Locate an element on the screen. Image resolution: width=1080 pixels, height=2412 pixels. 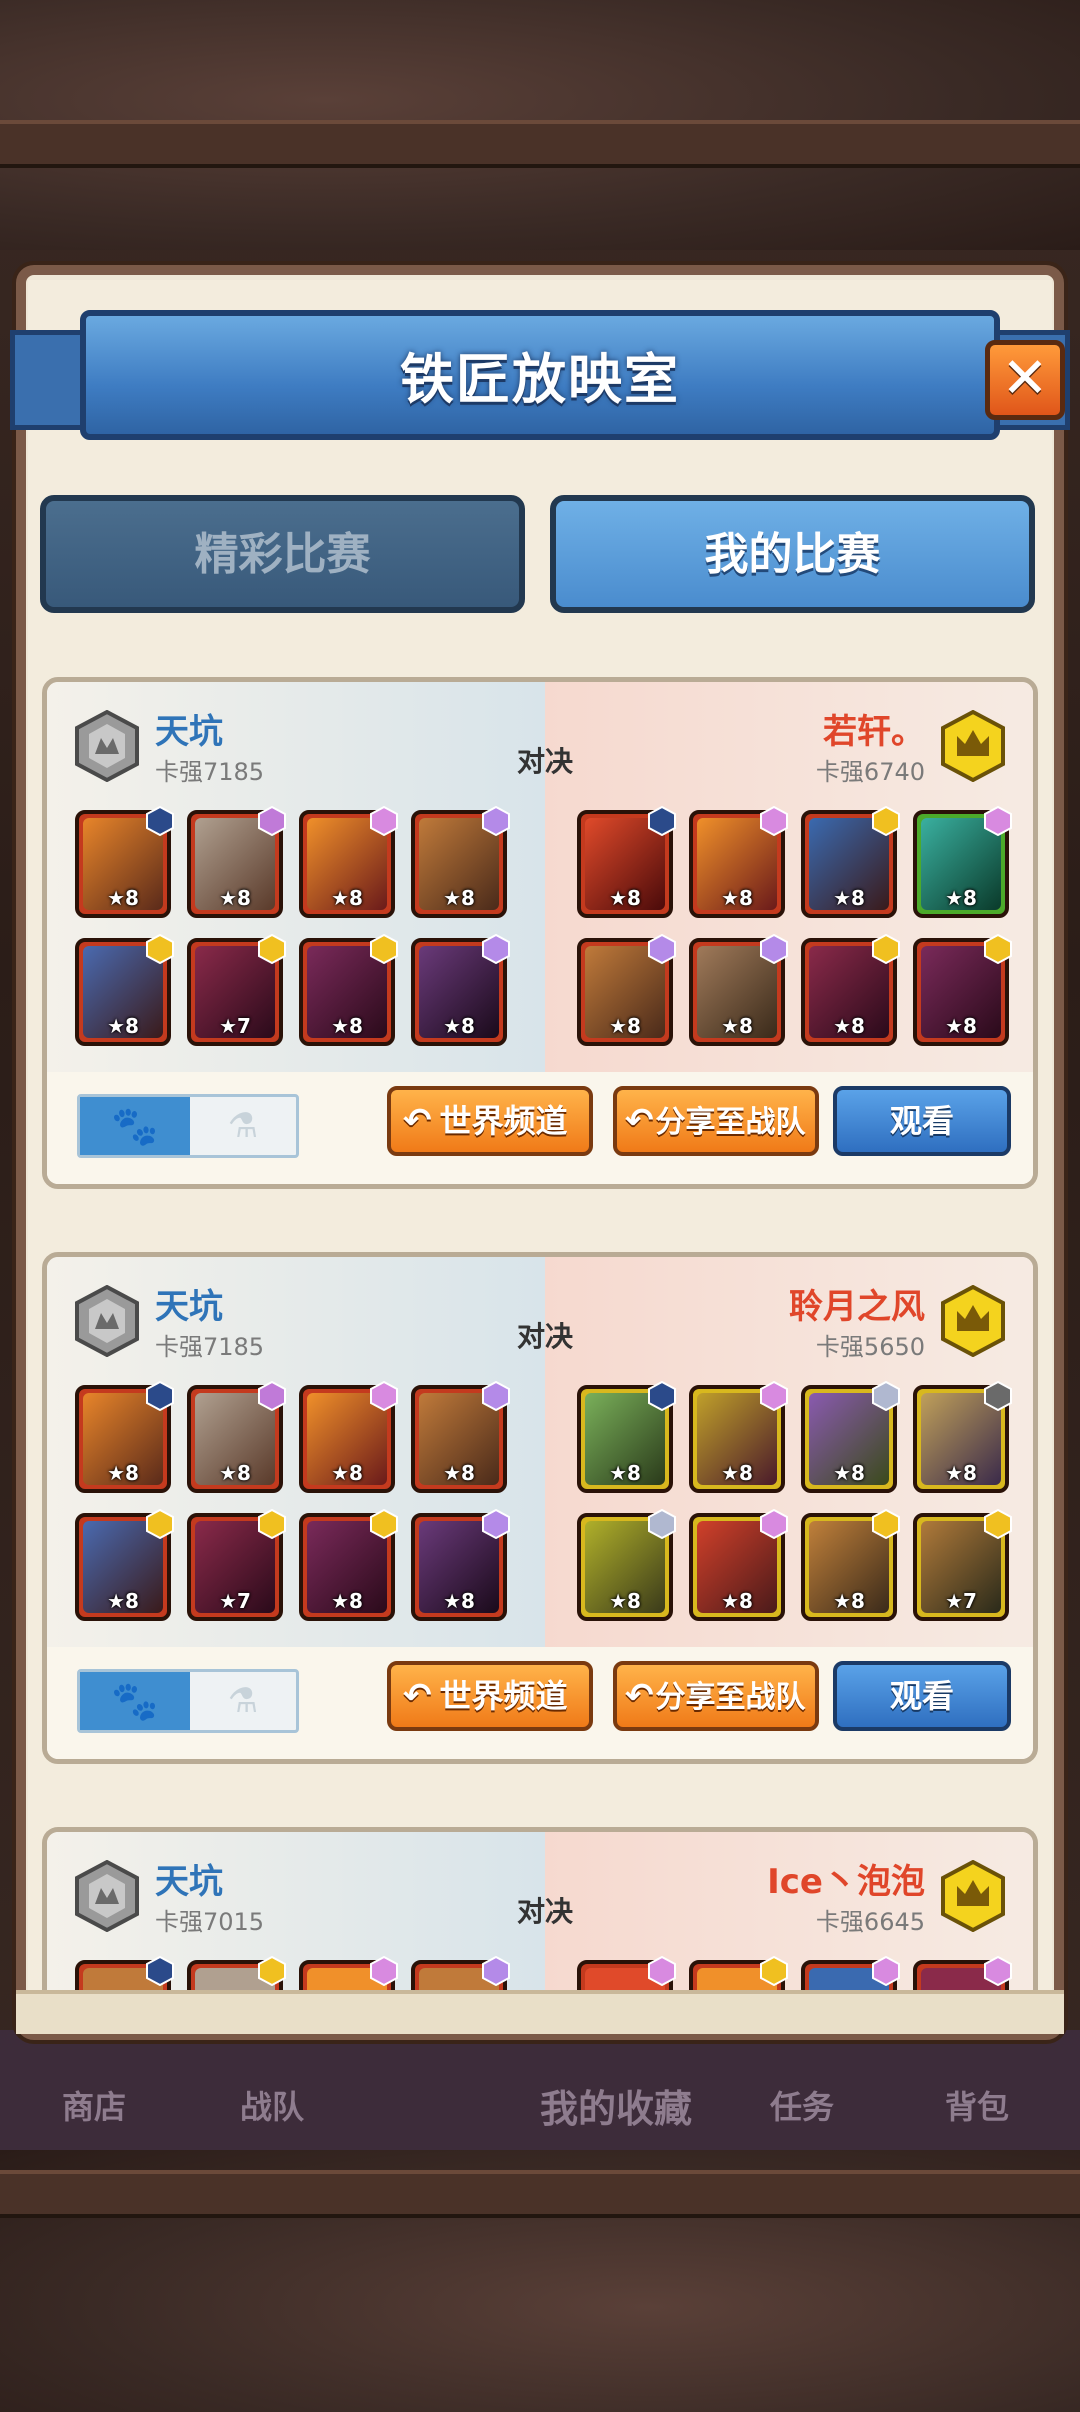
close-button: ✕ is located at coordinates (1025, 380).